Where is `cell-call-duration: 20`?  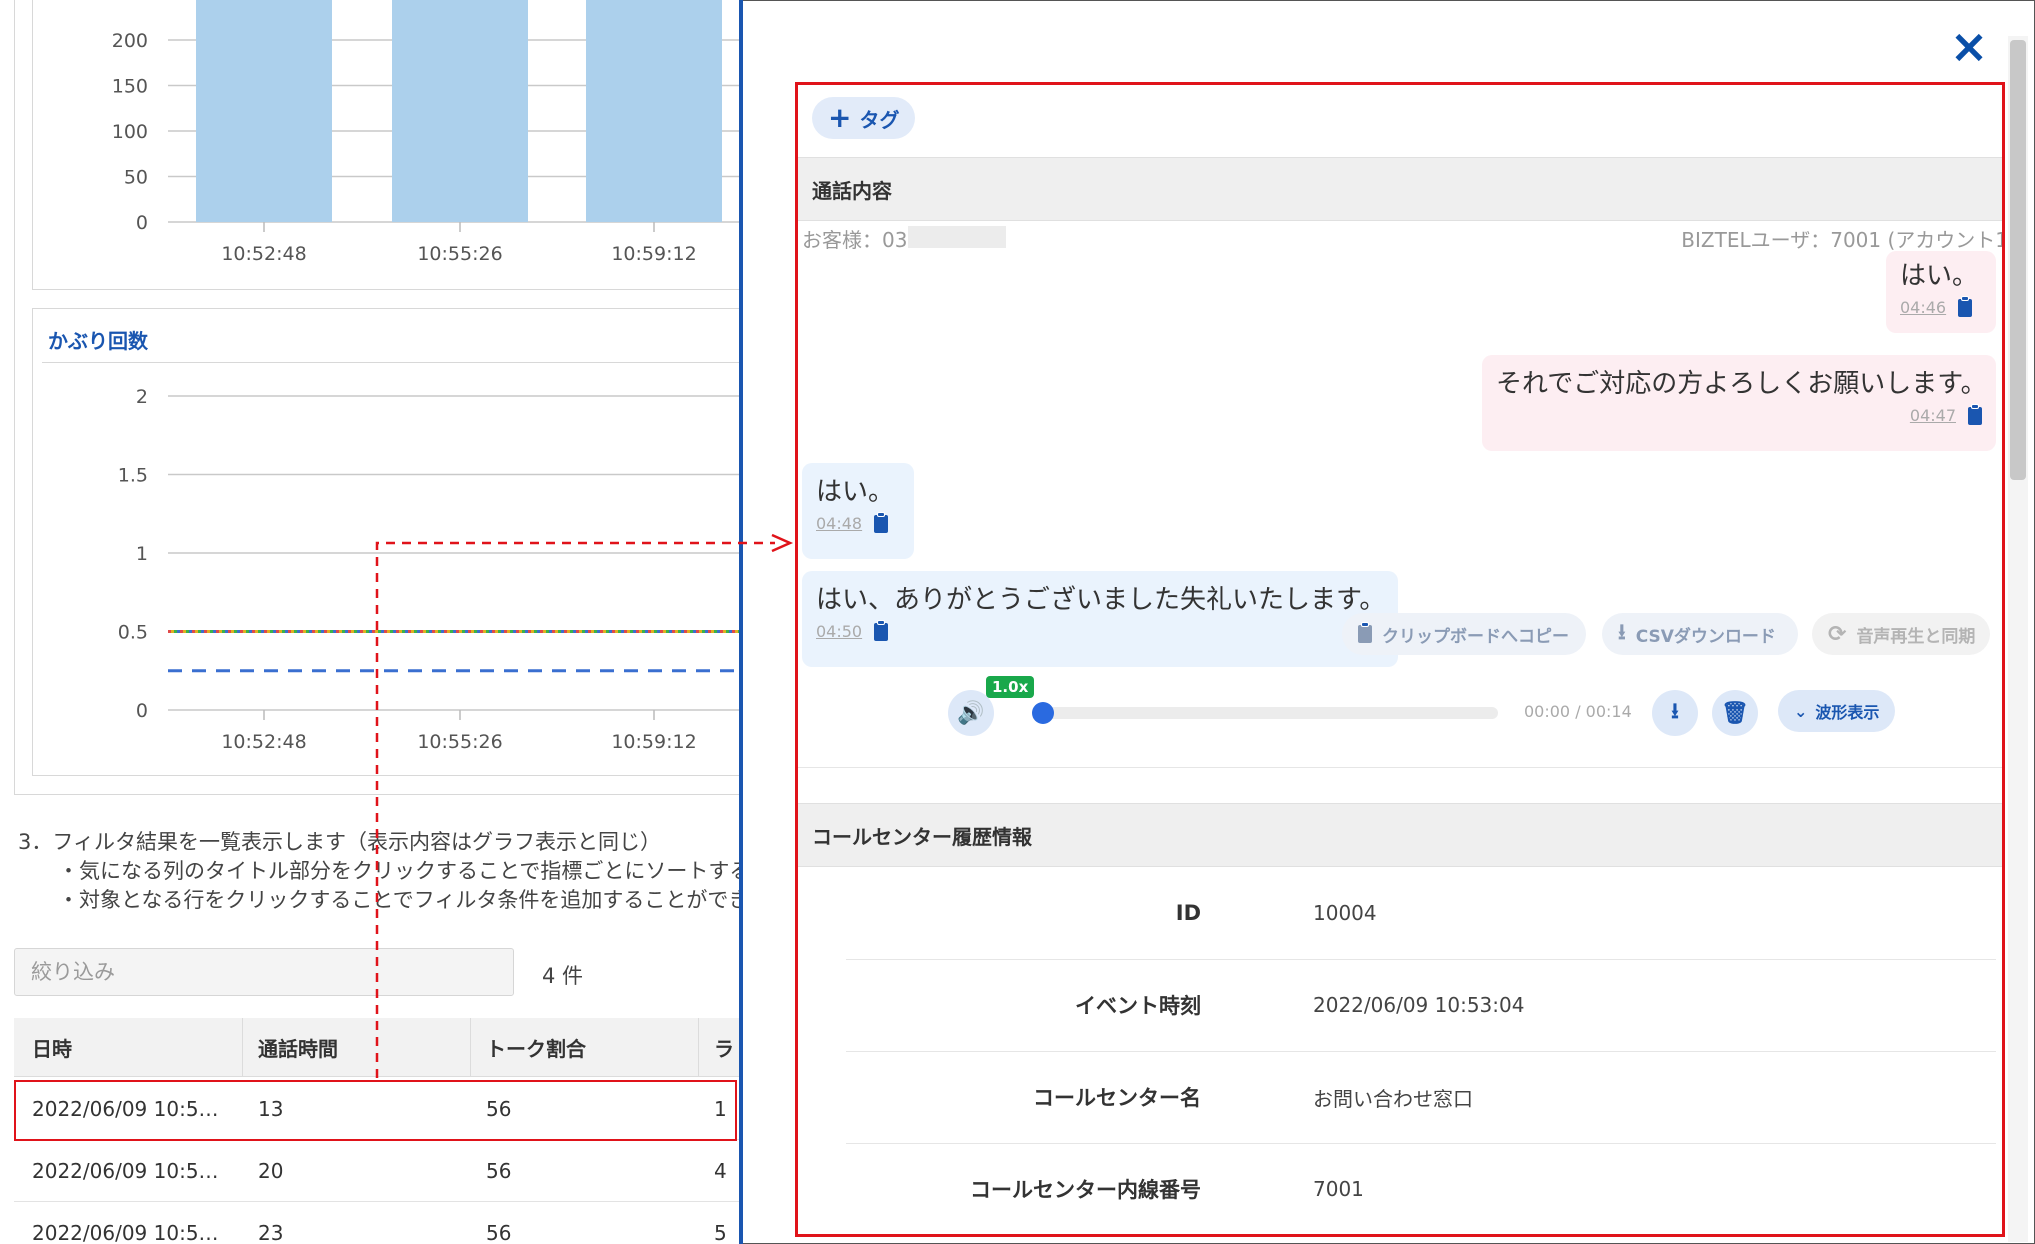
cell-call-duration: 20 is located at coordinates (271, 1170).